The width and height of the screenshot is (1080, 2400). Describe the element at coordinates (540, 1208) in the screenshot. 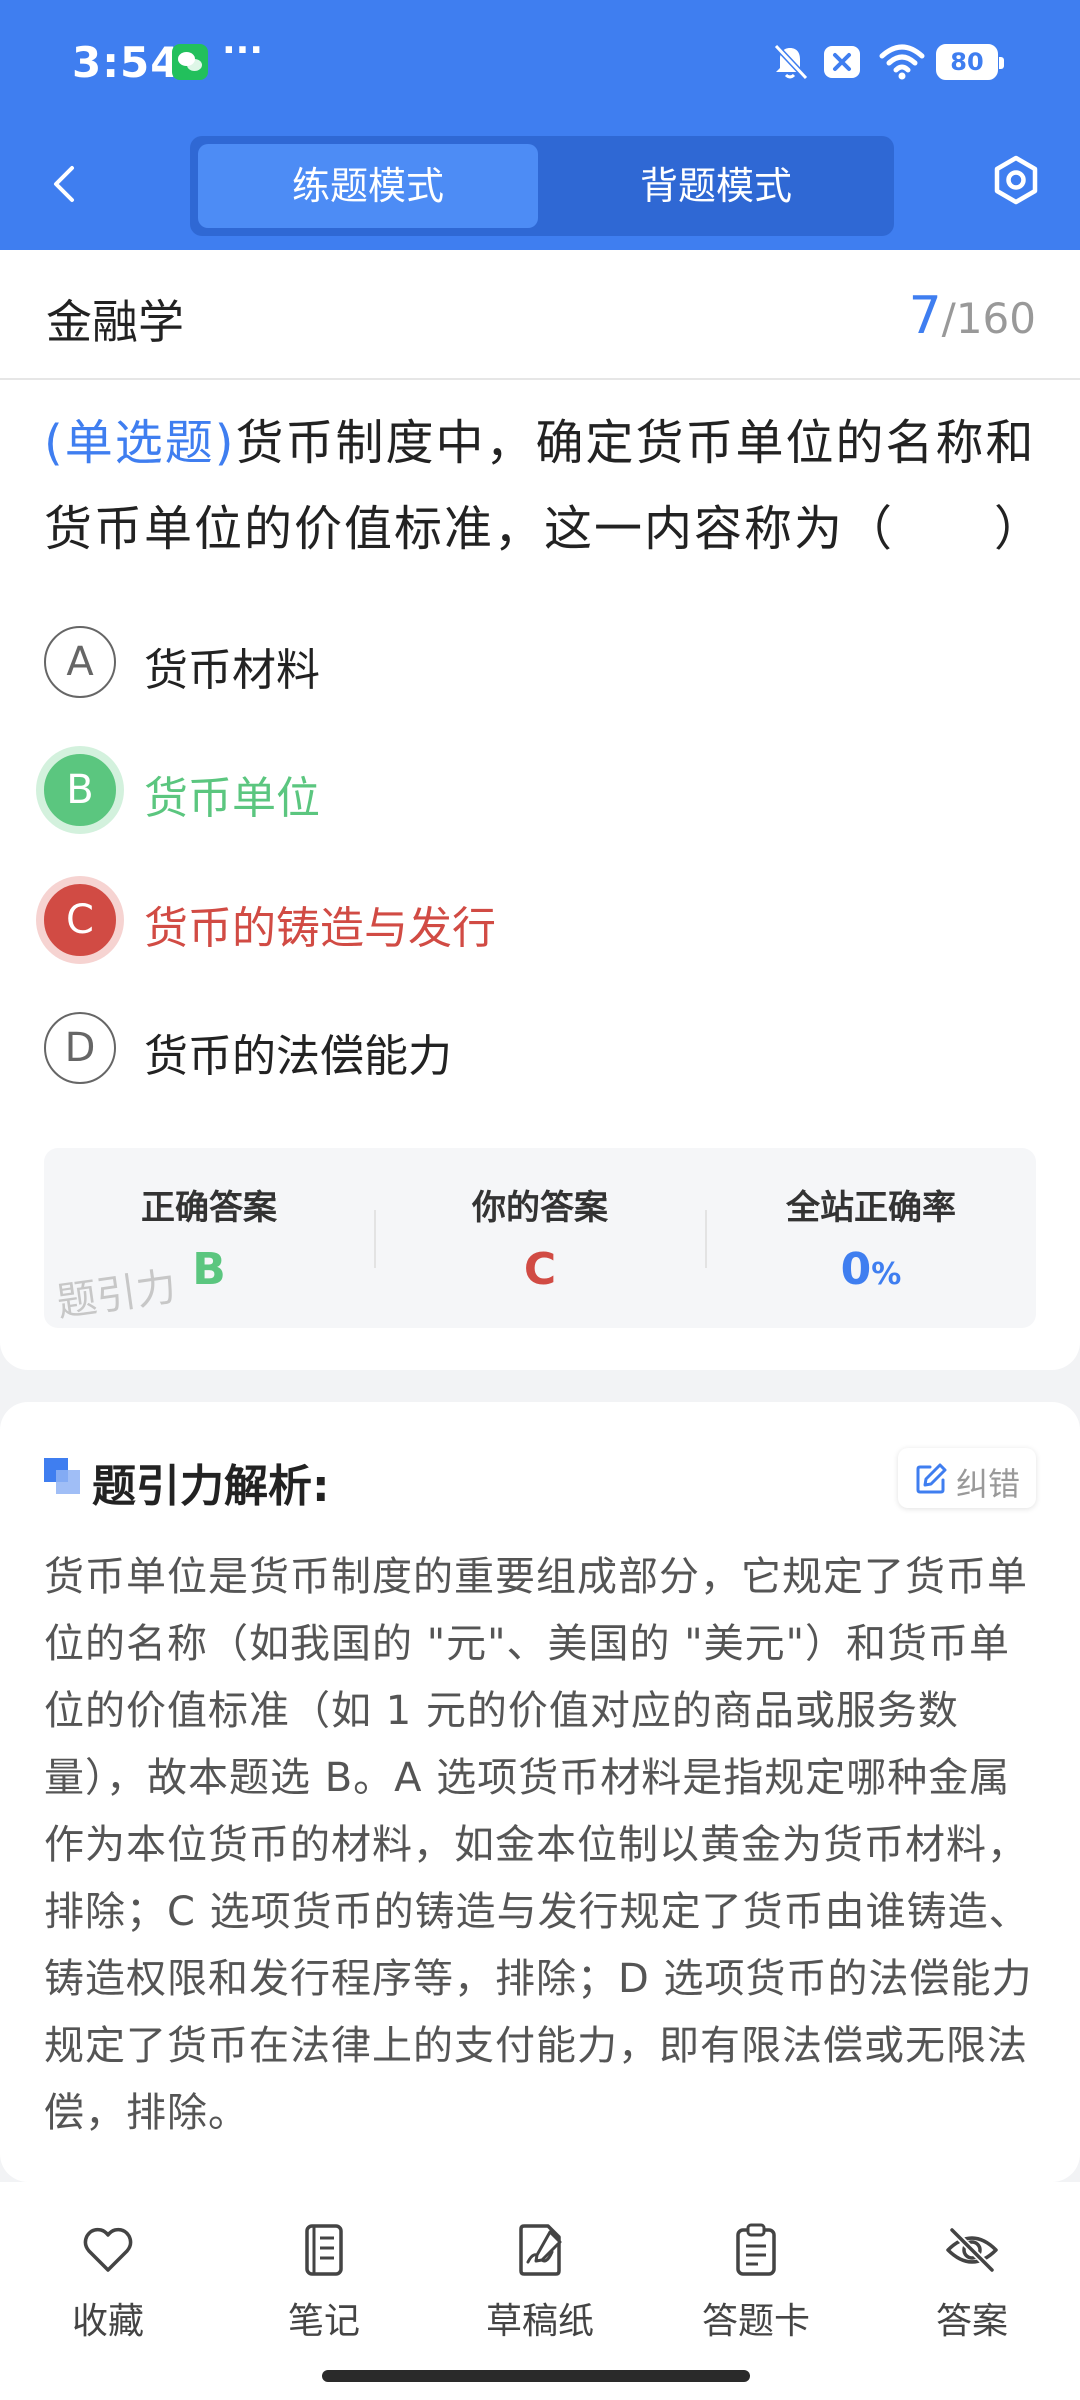

I see `your-answer-label: 你的答案` at that location.